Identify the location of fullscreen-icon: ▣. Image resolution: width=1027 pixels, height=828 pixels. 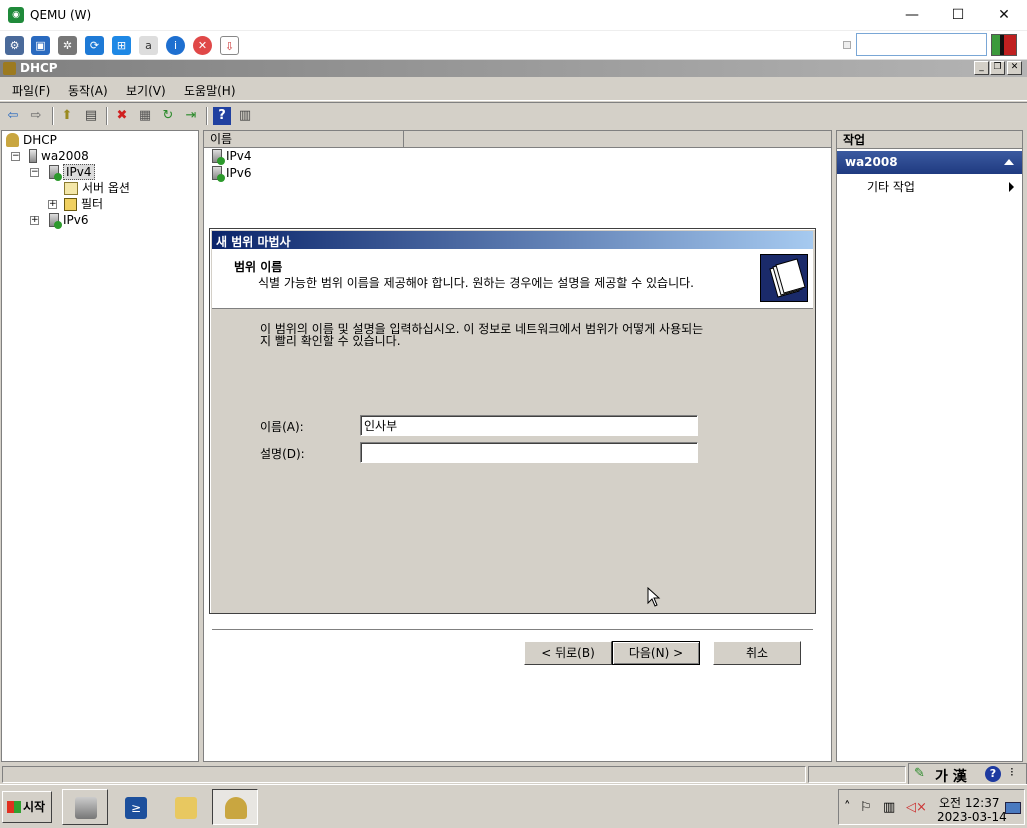
(40, 45).